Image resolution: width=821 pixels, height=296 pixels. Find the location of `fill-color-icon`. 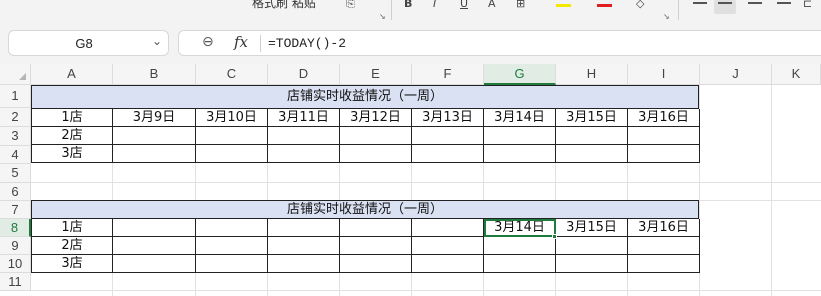

fill-color-icon is located at coordinates (563, 5).